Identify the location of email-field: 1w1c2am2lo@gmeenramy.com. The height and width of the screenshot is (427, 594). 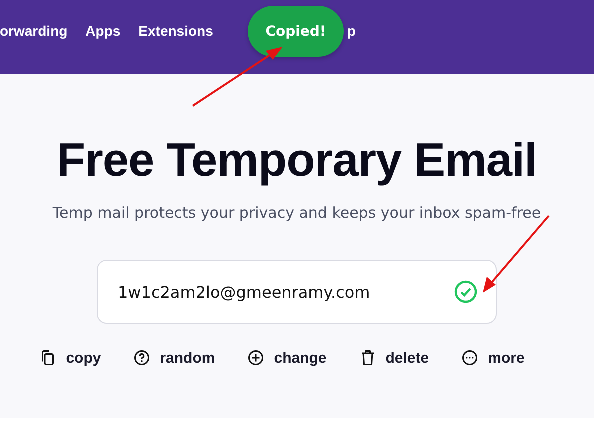
(297, 292).